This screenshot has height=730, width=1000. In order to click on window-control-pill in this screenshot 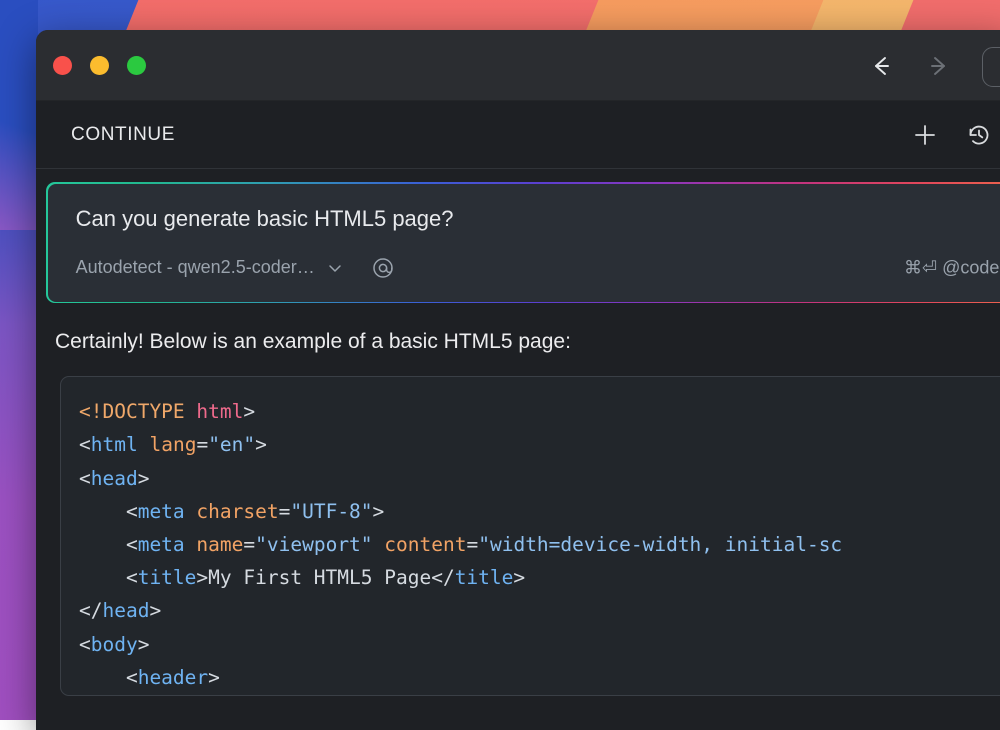, I will do `click(991, 67)`.